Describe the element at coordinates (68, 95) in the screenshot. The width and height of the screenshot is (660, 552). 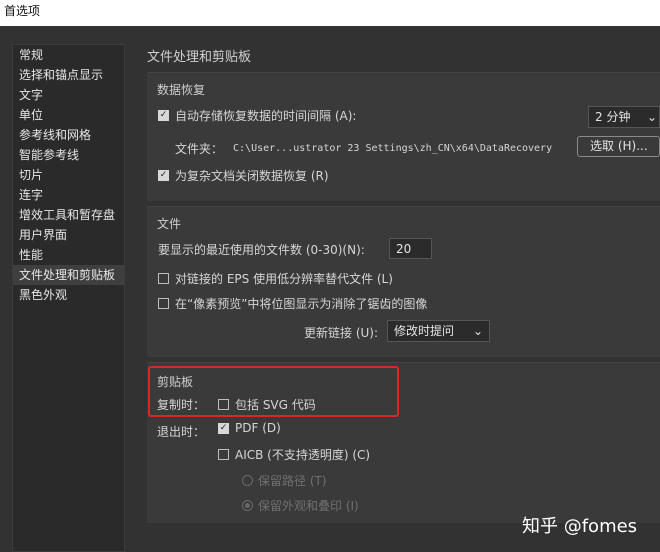
I see `sidebar-item-type: 文字` at that location.